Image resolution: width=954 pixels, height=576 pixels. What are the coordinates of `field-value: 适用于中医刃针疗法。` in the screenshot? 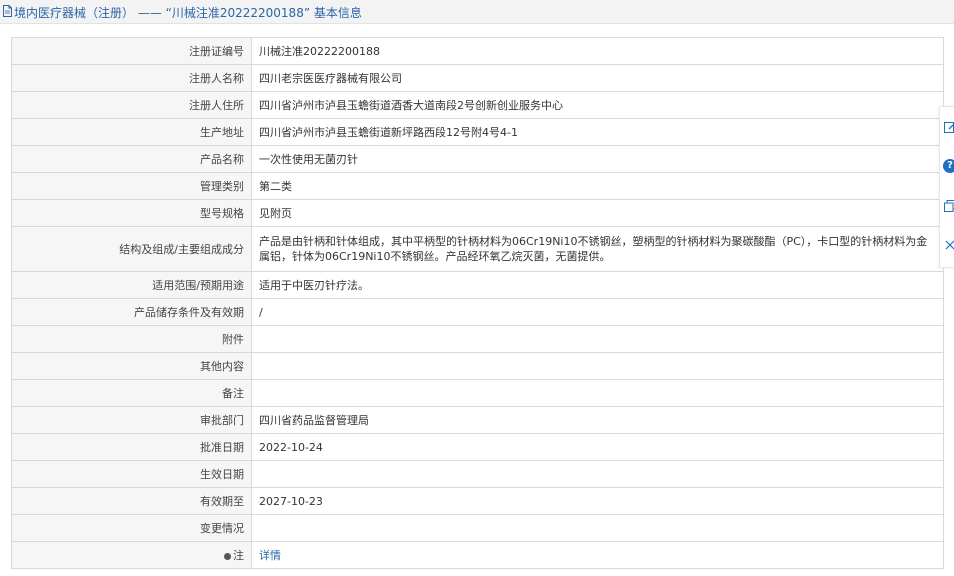 It's located at (597, 285).